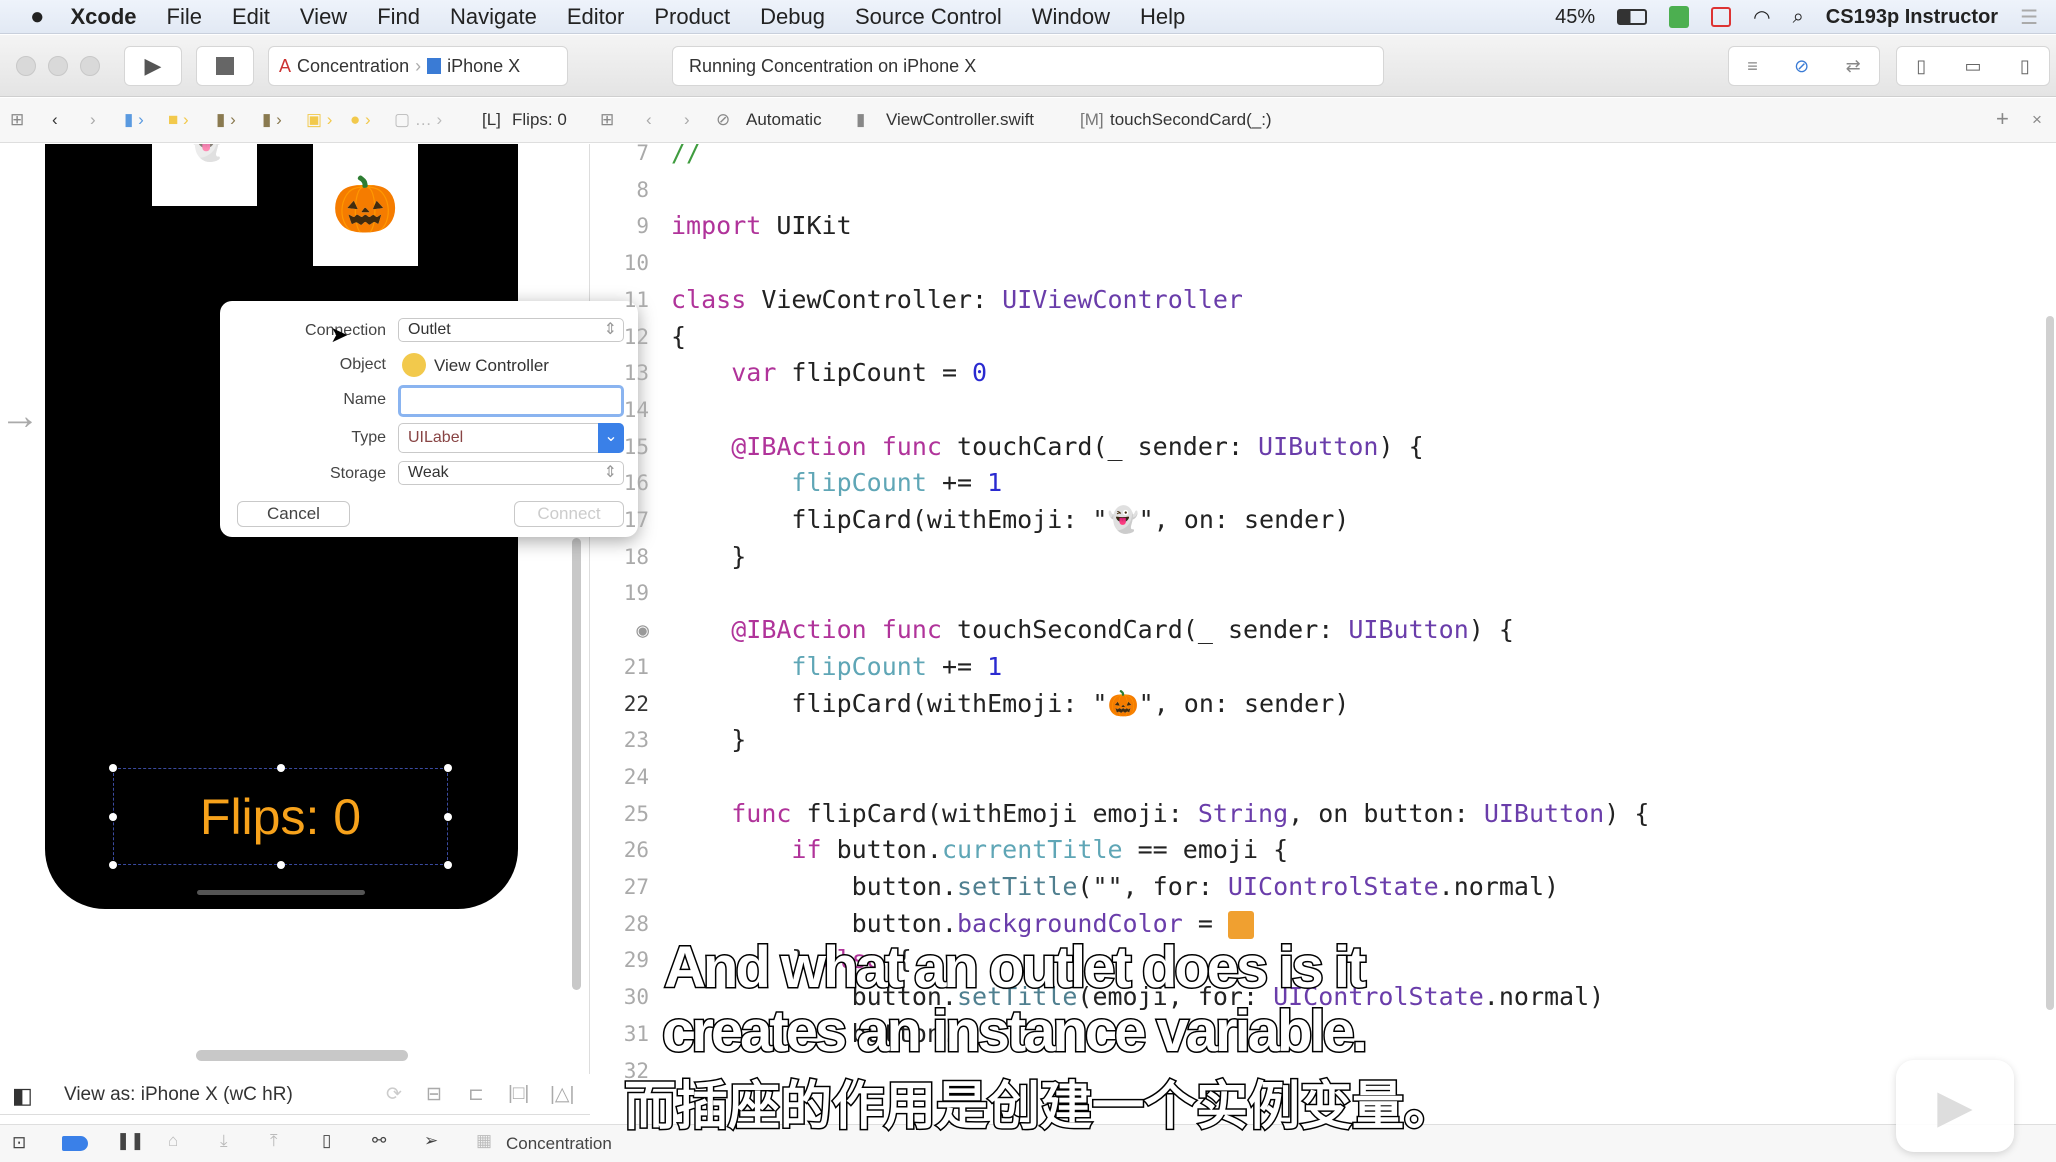 The width and height of the screenshot is (2056, 1162). What do you see at coordinates (620, 263) in the screenshot?
I see `line-number: 10` at bounding box center [620, 263].